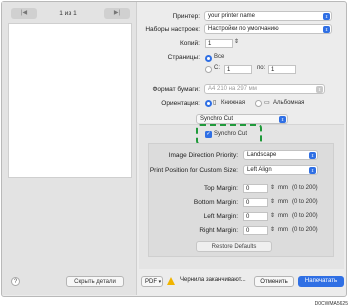  Describe the element at coordinates (274, 281) in the screenshot. I see `cancel-button: Отменить` at that location.